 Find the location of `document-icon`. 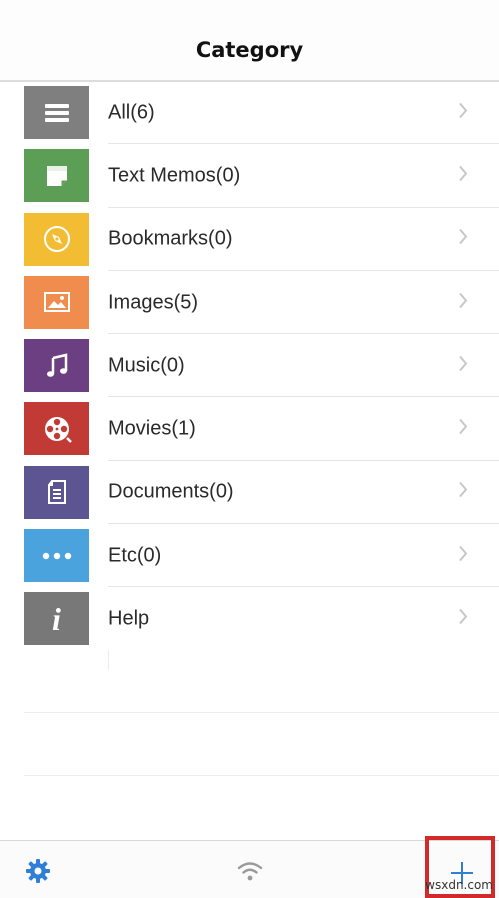

document-icon is located at coordinates (56, 492).